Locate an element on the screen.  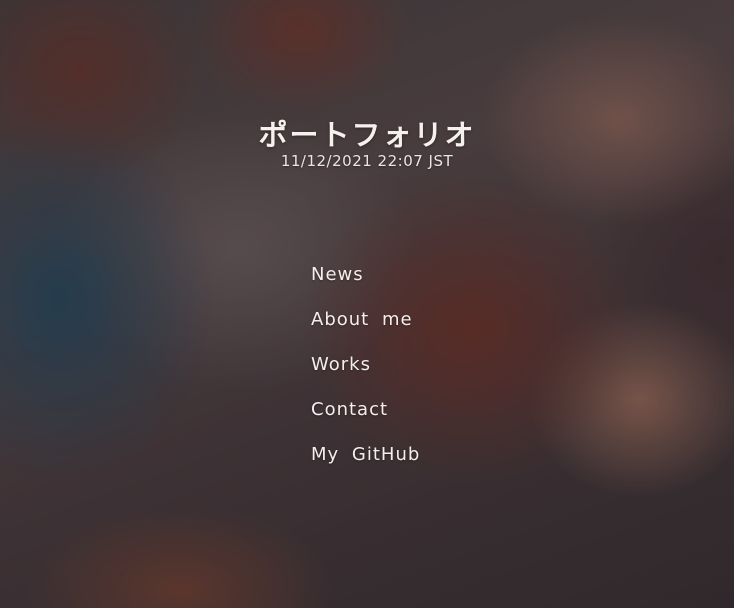
nav-link-news: News is located at coordinates (337, 274).